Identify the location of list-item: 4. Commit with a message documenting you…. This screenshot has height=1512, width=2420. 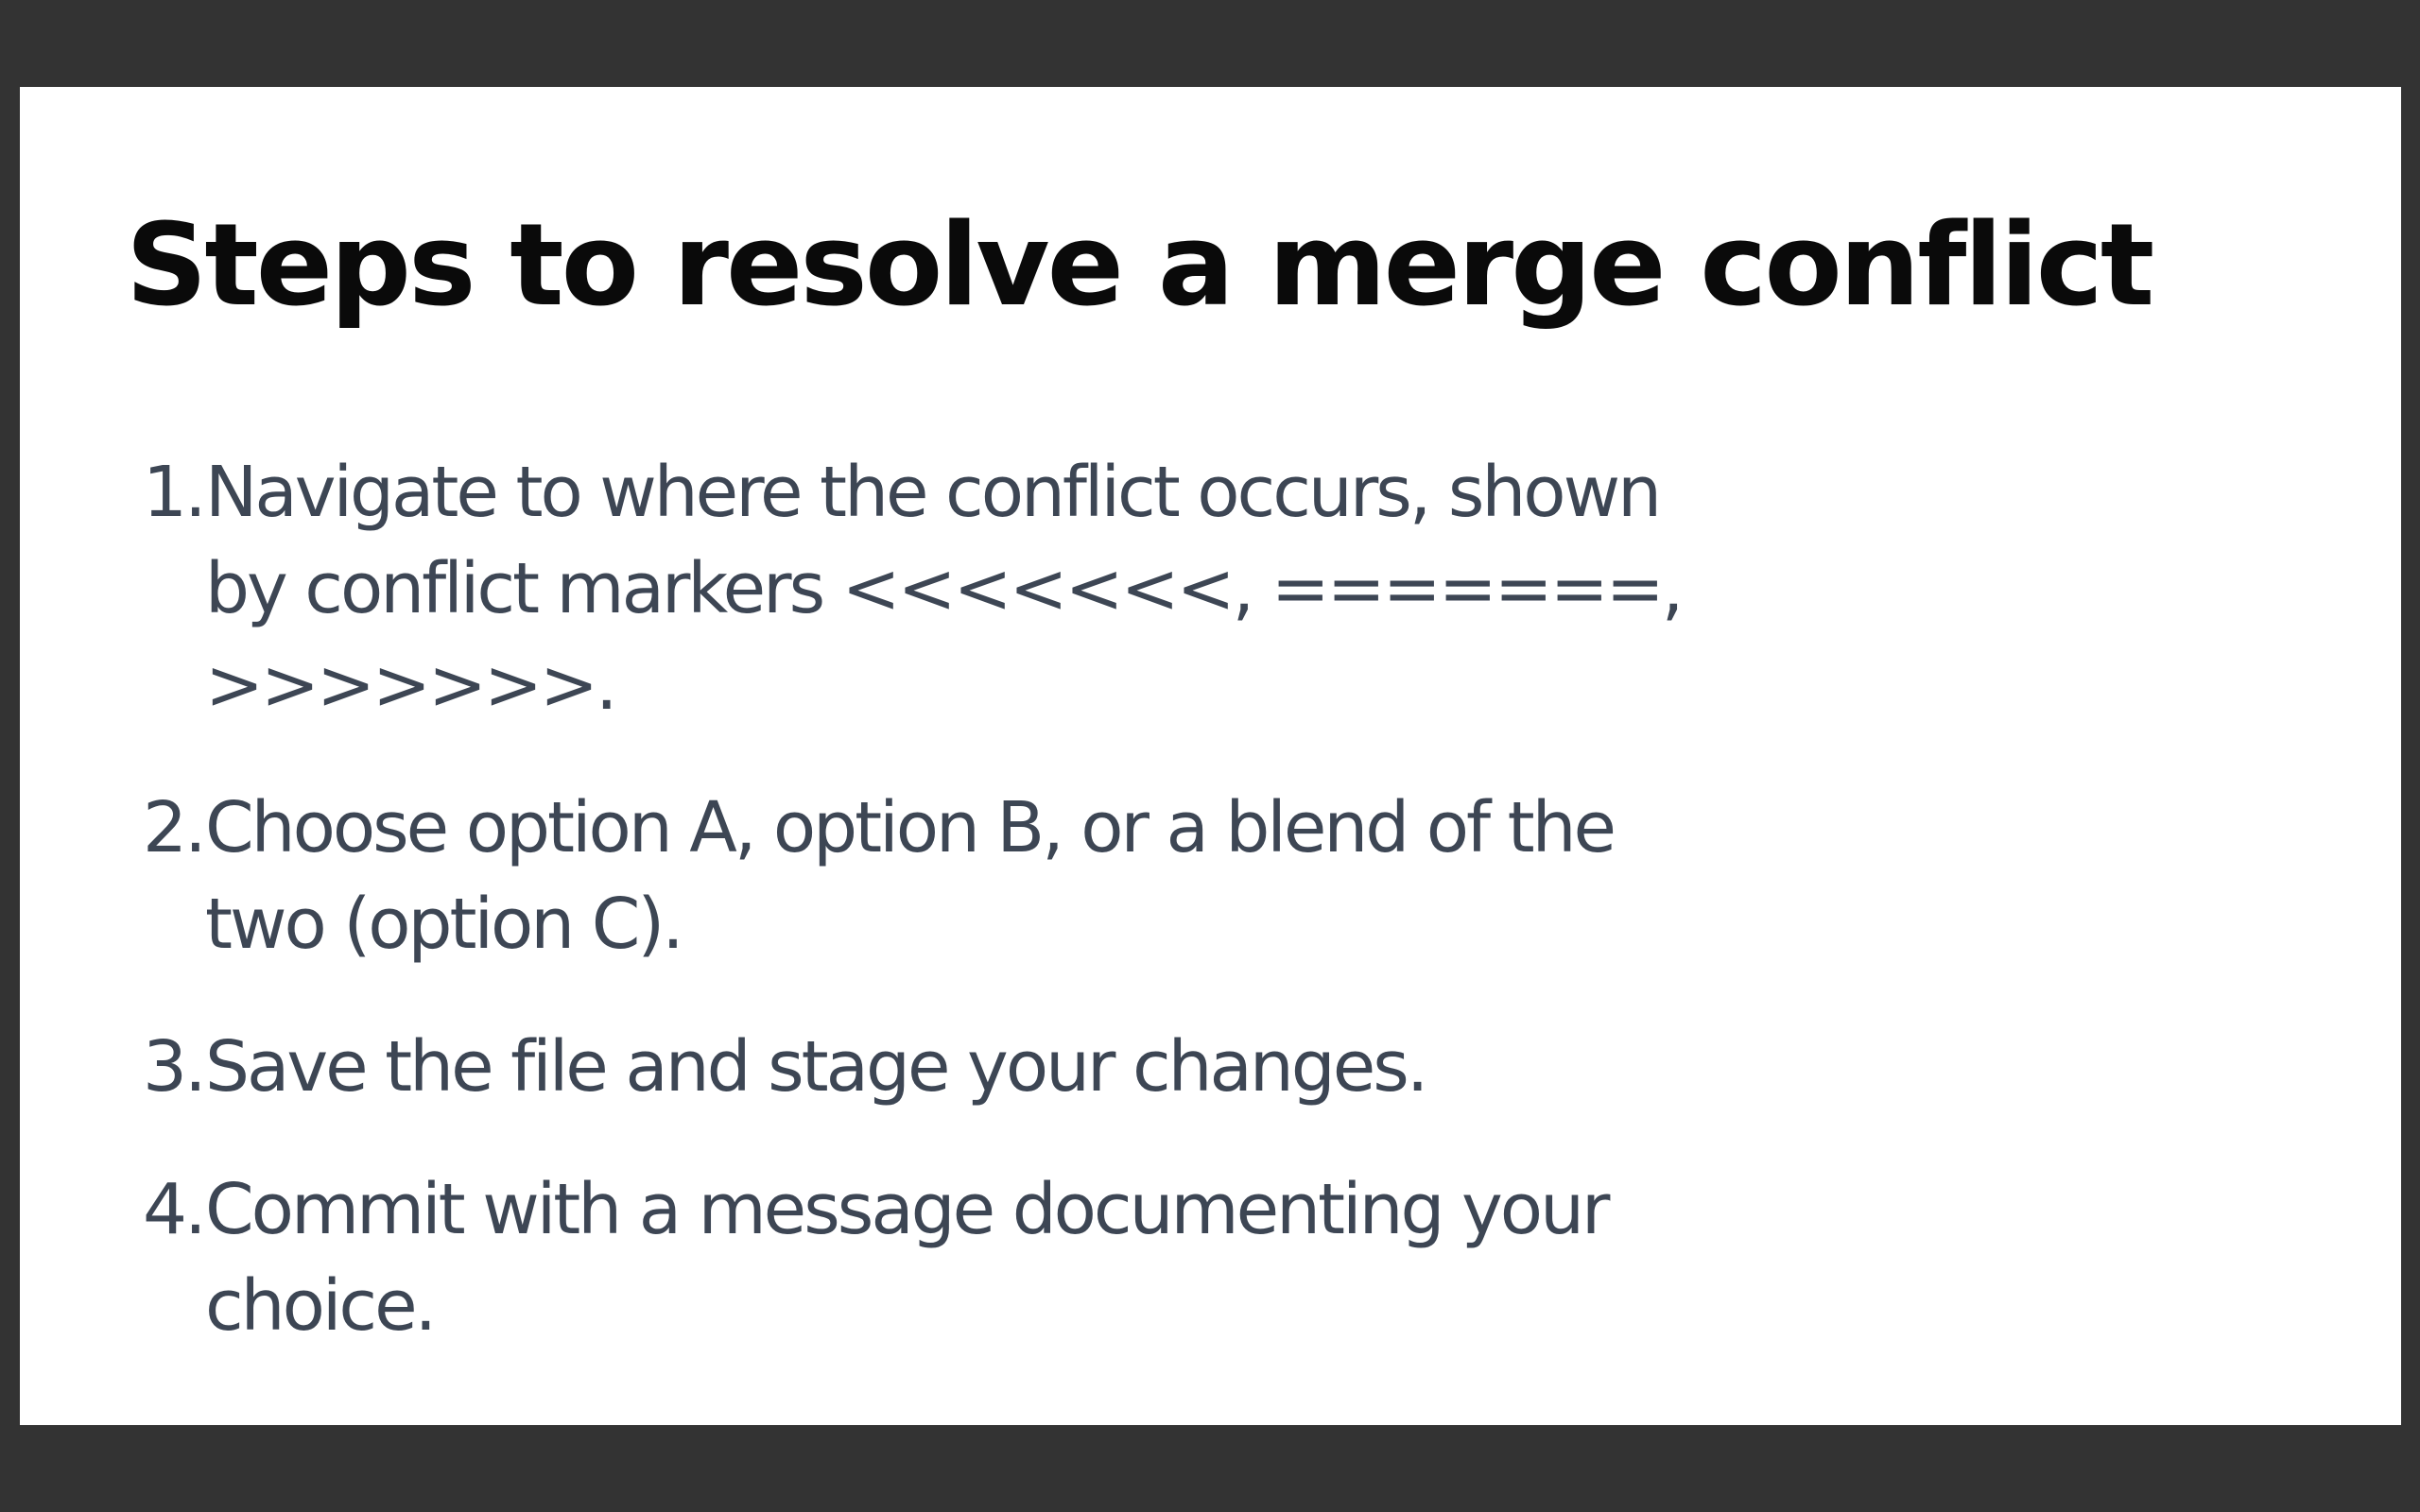
(946, 1257).